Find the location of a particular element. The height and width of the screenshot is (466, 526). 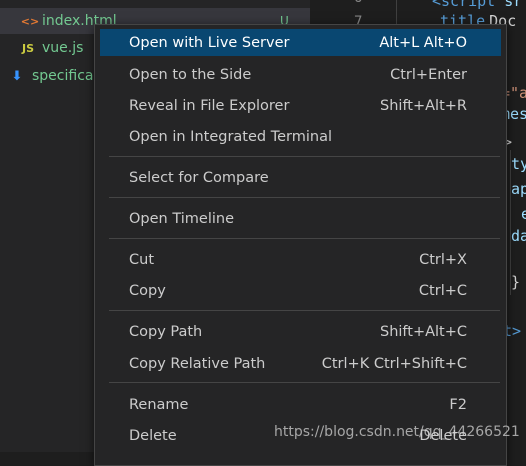

menu-item-open-with-live-server: Open with Live Server Alt+L Alt+O is located at coordinates (300, 42).